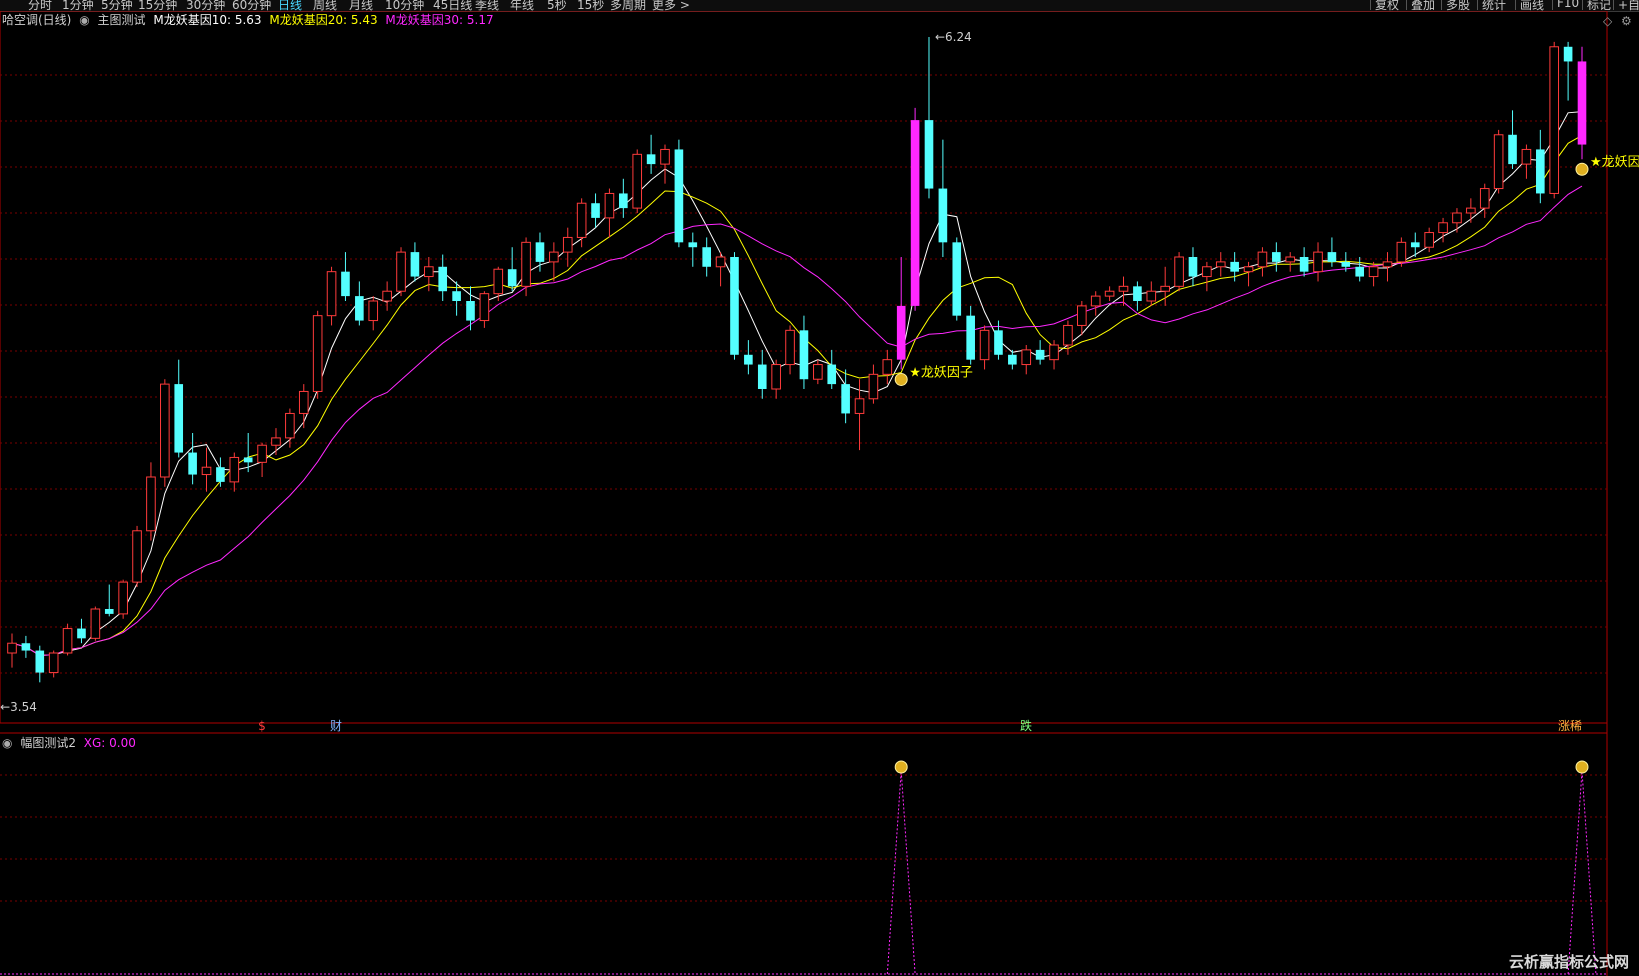 This screenshot has width=1639, height=976. I want to click on toolbar-button-5: F10, so click(1565, 5).